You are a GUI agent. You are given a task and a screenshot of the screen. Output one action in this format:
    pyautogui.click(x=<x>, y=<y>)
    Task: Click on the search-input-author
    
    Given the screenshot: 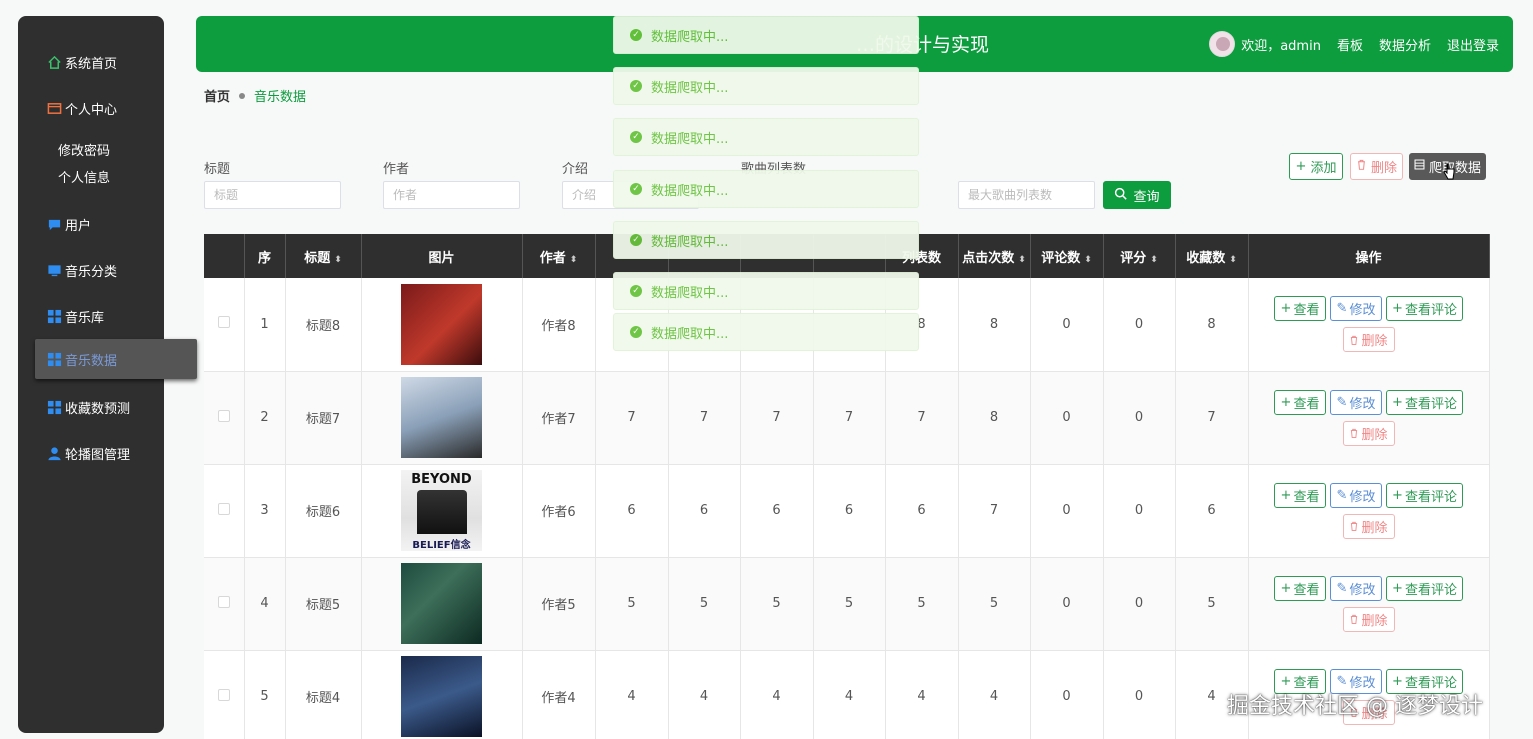 What is the action you would take?
    pyautogui.click(x=451, y=195)
    